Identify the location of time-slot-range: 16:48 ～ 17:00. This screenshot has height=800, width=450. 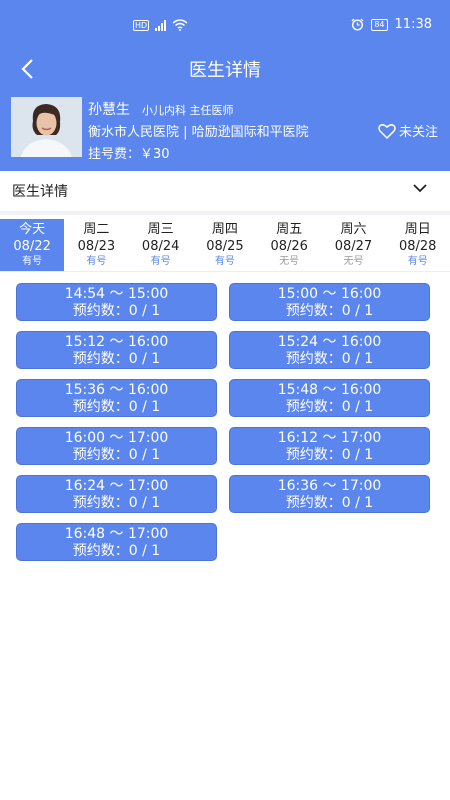
(116, 534).